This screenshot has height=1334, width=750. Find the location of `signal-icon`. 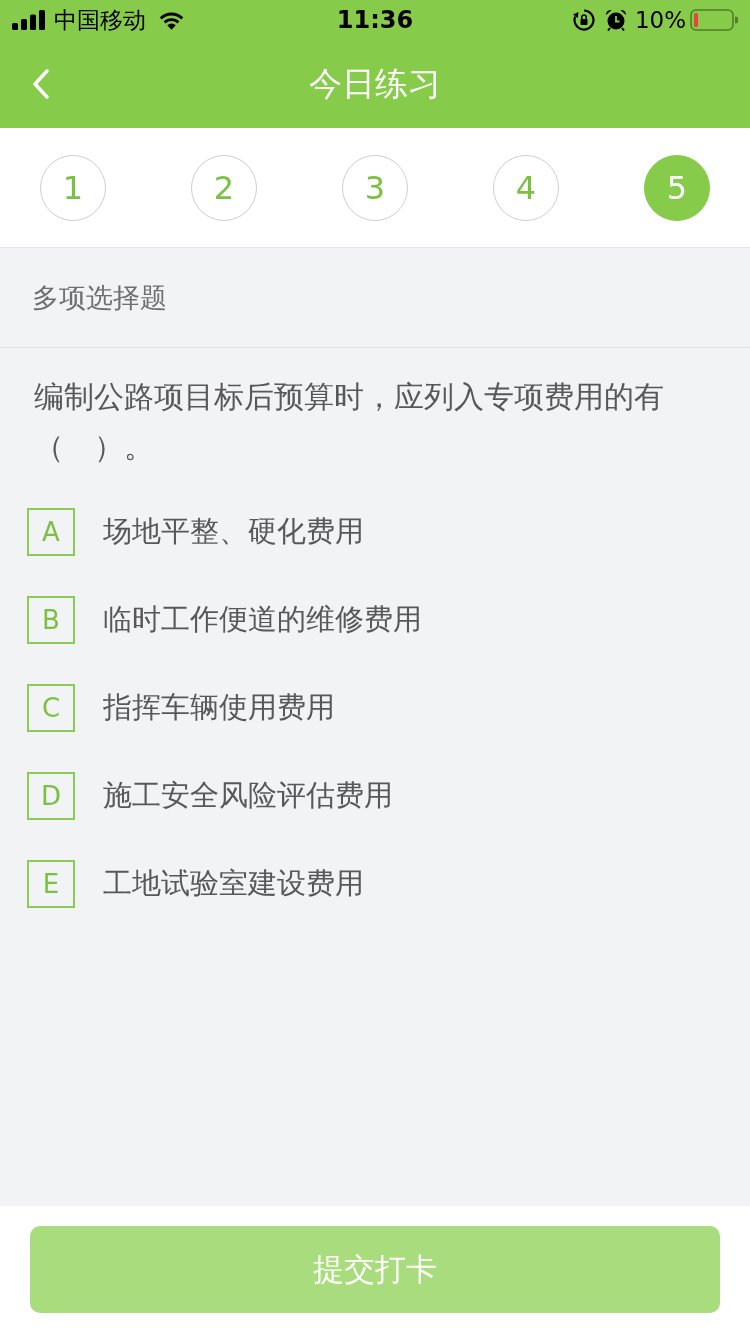

signal-icon is located at coordinates (29, 20).